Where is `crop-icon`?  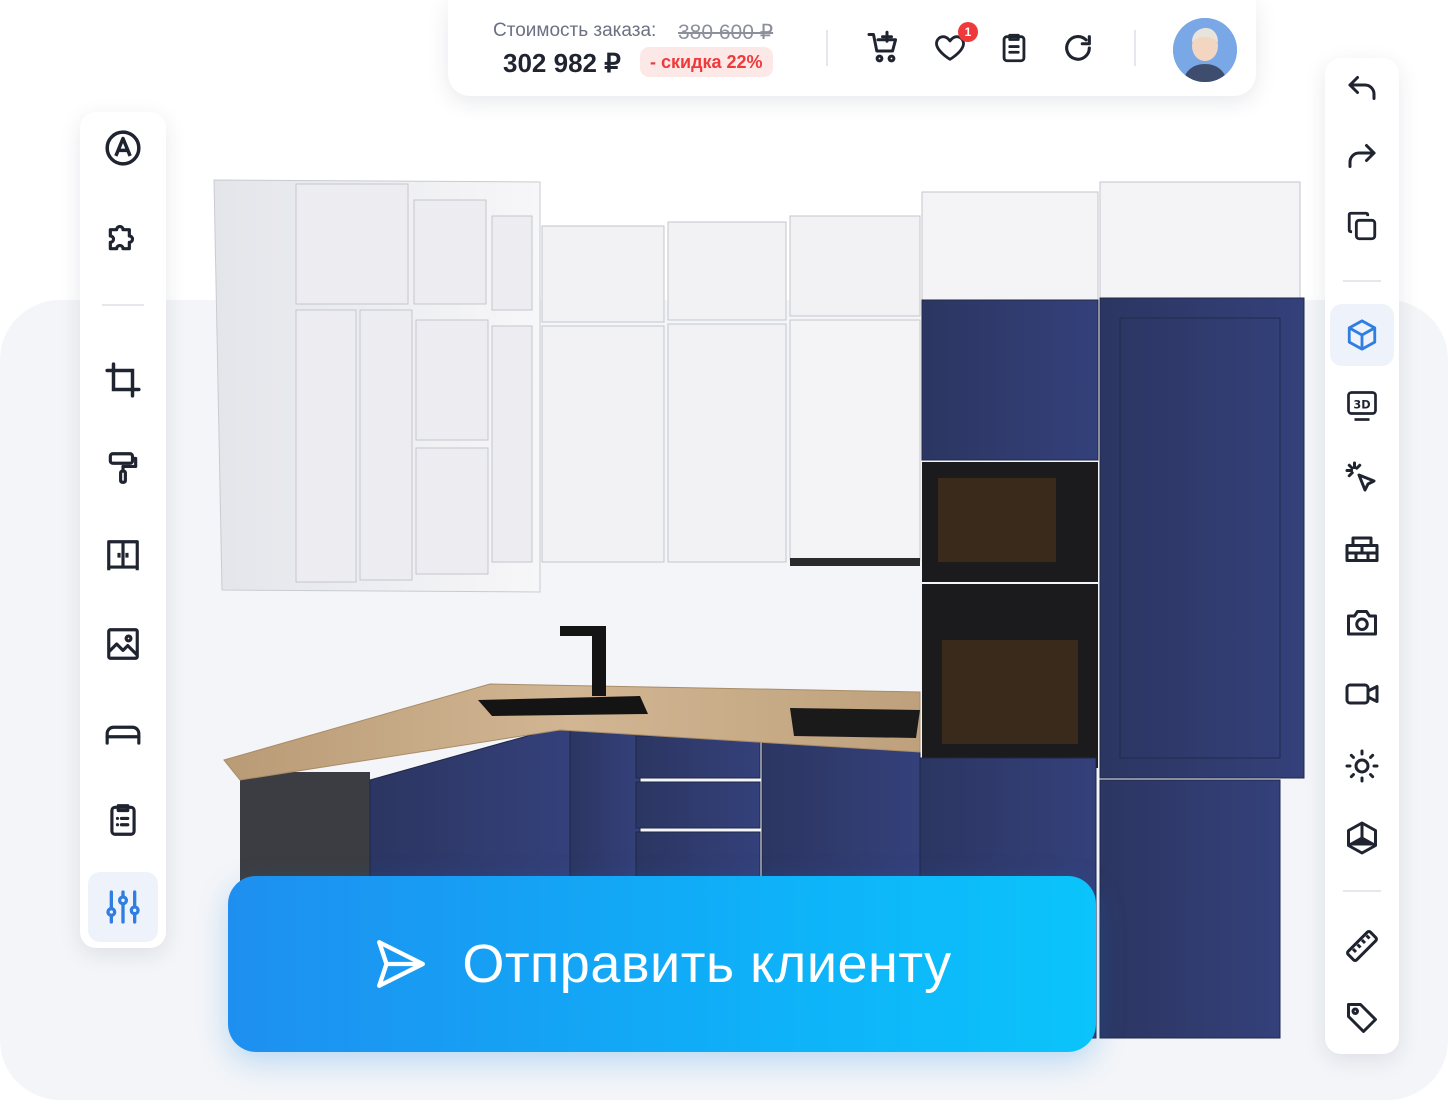 crop-icon is located at coordinates (123, 380).